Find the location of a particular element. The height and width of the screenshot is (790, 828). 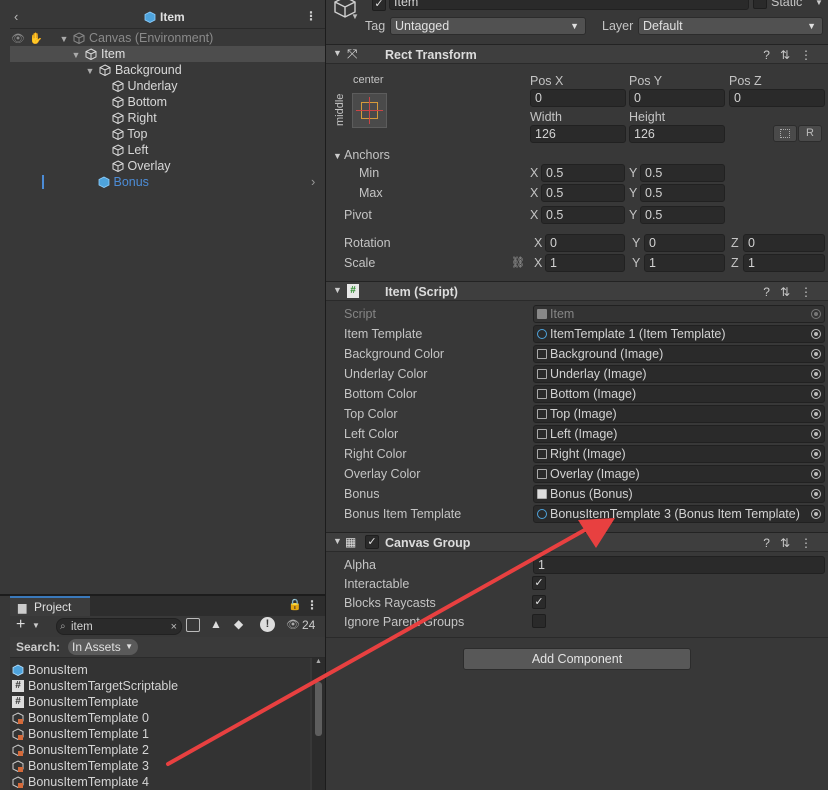

tab-project: ▆ Project is located at coordinates (50, 606).